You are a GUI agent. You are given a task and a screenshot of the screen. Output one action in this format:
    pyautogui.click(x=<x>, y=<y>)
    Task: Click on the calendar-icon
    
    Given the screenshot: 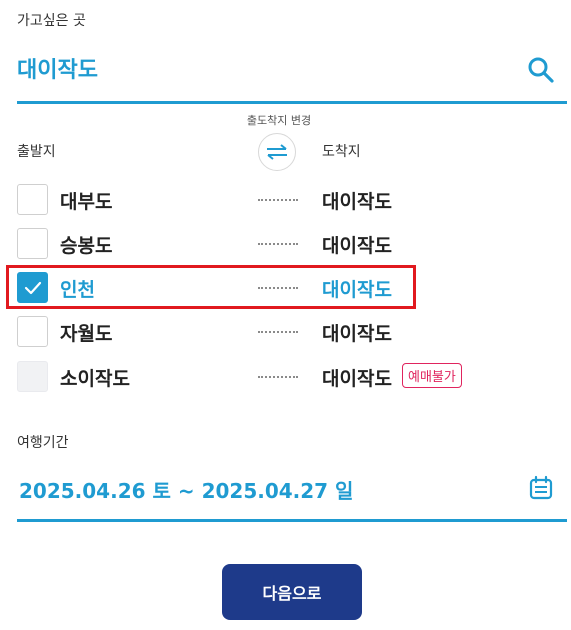 What is the action you would take?
    pyautogui.click(x=541, y=488)
    